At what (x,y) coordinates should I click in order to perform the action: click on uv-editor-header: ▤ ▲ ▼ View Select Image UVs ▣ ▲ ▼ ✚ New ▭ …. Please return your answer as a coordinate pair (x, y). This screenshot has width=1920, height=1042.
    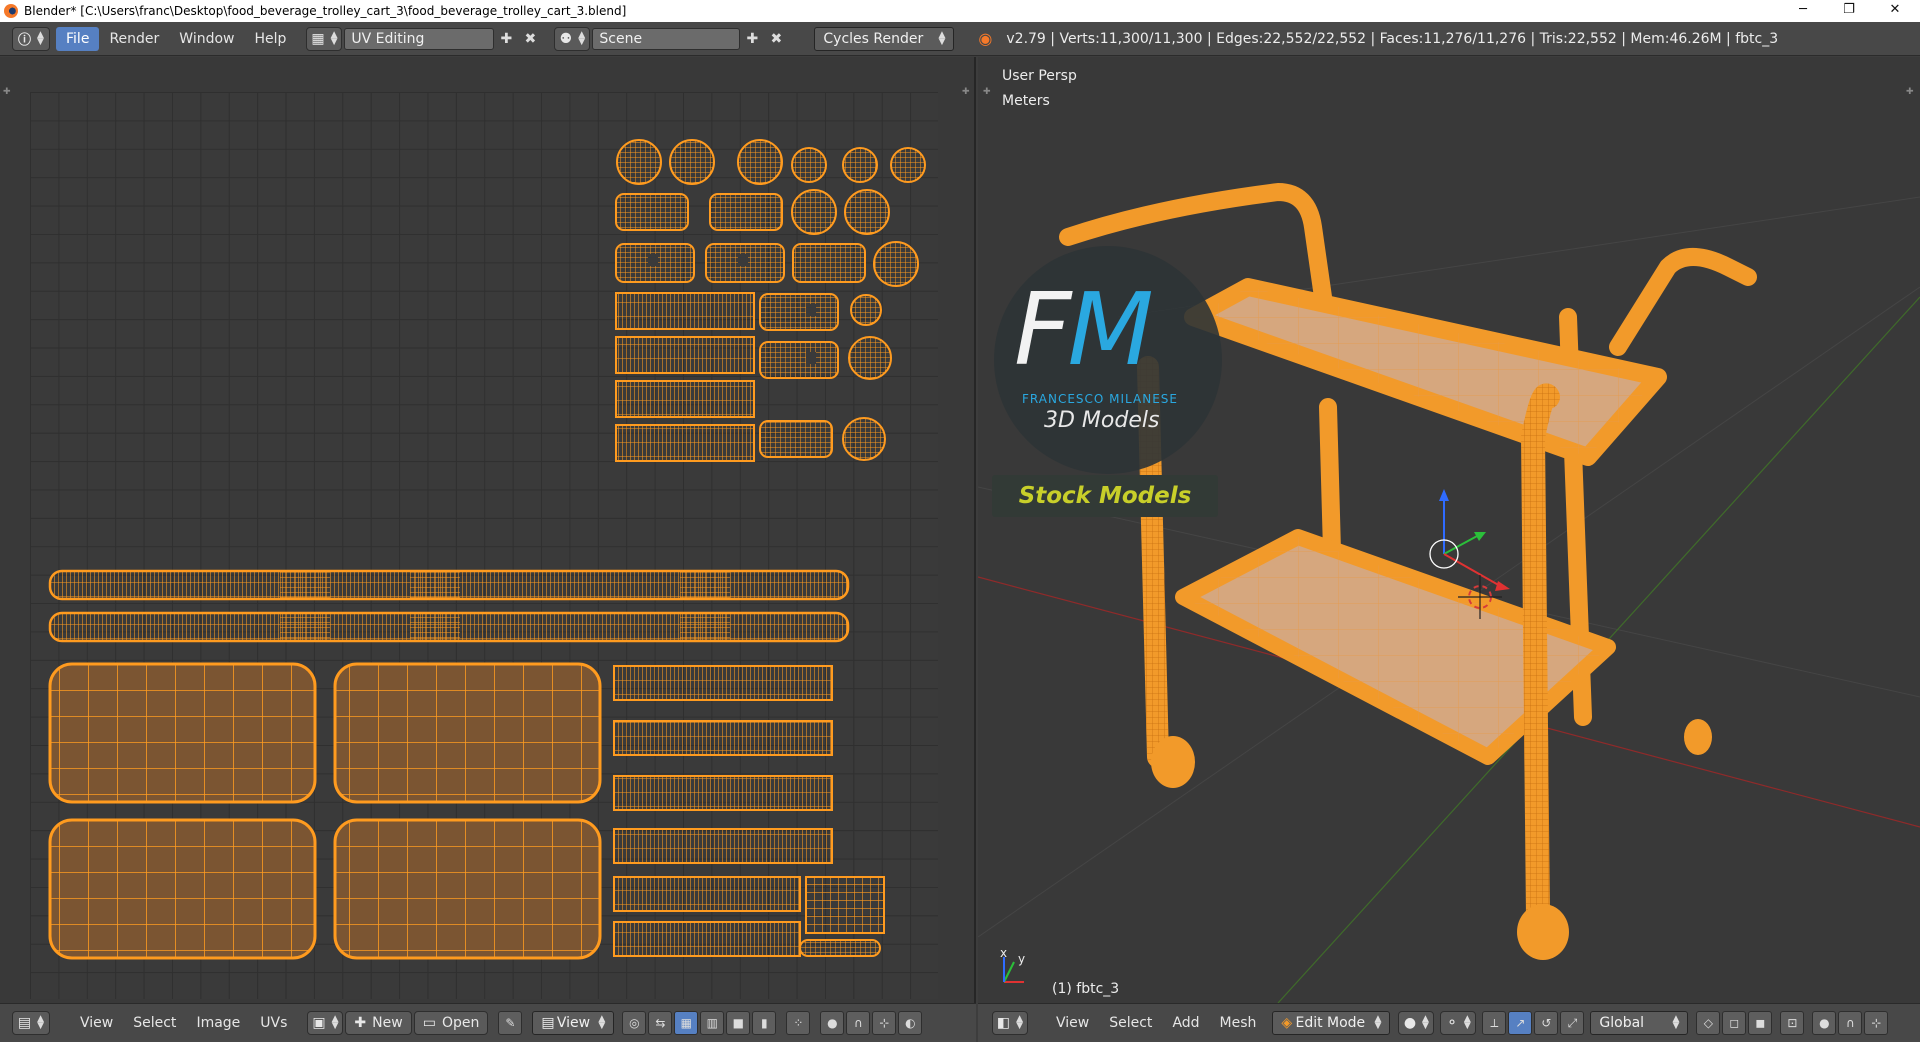
    Looking at the image, I should click on (488, 1022).